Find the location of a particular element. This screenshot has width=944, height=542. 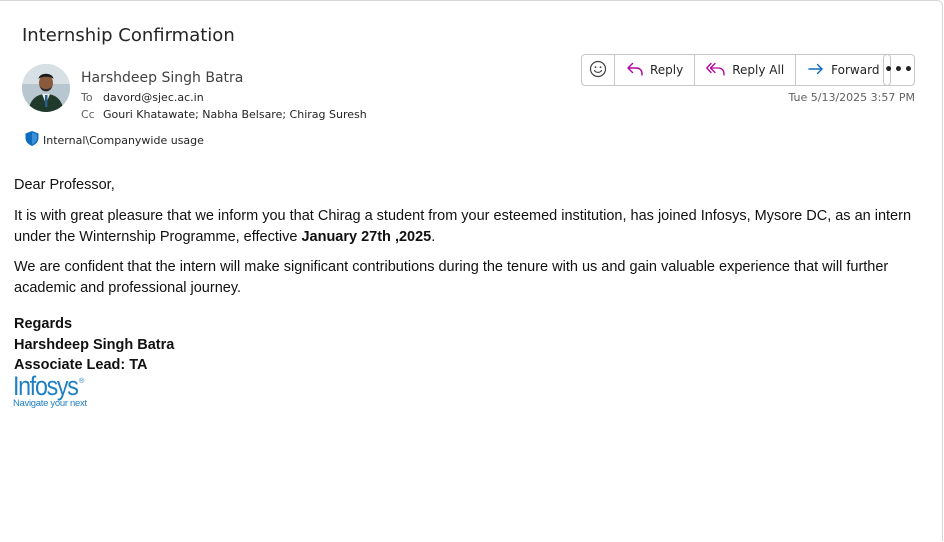

message-actions-toolbar: Reply Reply All Forward is located at coordinates (736, 70).